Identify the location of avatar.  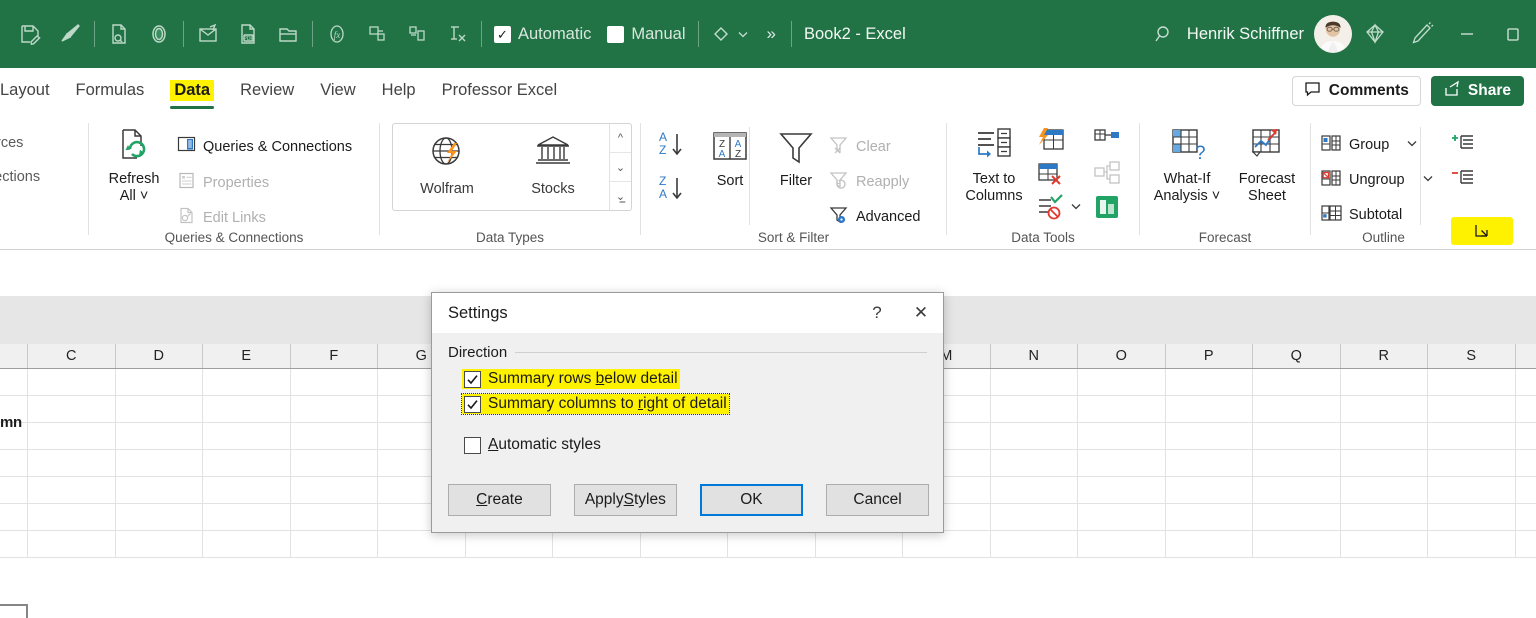
(1333, 34).